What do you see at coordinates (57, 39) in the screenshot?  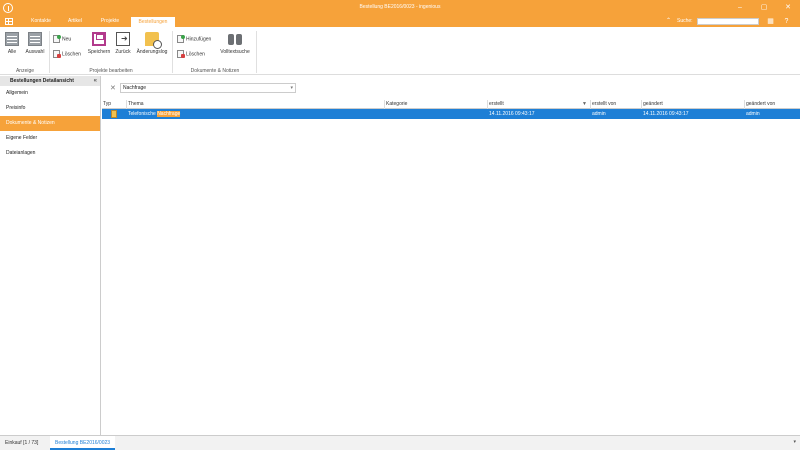 I see `new-document-icon` at bounding box center [57, 39].